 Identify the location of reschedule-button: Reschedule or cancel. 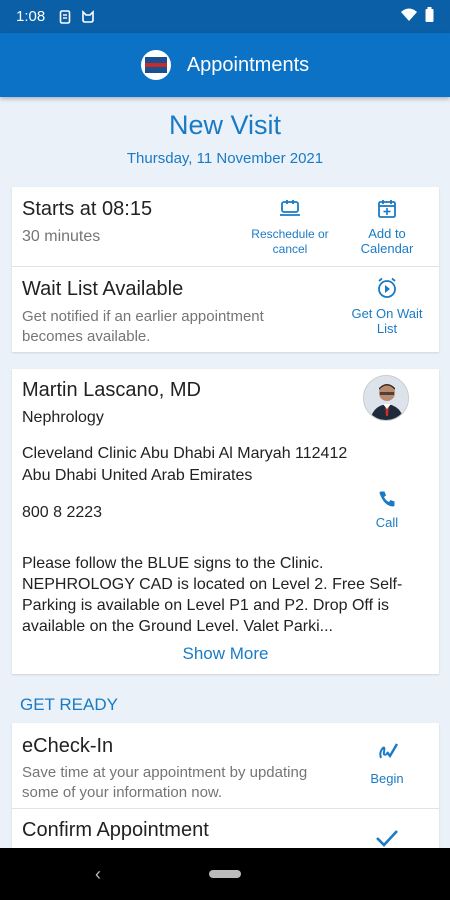
(290, 228).